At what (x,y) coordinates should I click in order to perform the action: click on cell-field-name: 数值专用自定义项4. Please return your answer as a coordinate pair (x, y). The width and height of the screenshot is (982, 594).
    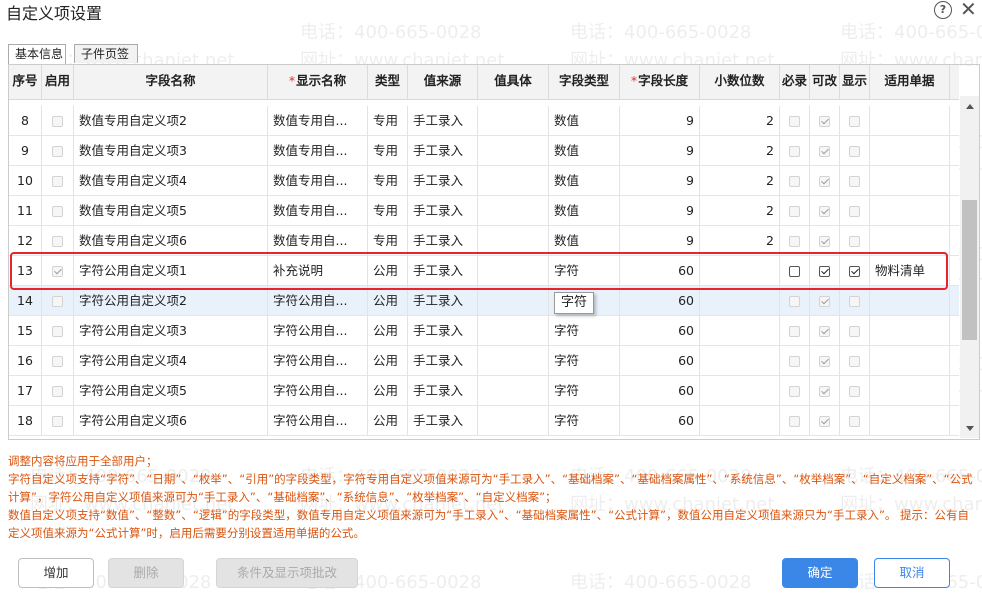
    Looking at the image, I should click on (171, 180).